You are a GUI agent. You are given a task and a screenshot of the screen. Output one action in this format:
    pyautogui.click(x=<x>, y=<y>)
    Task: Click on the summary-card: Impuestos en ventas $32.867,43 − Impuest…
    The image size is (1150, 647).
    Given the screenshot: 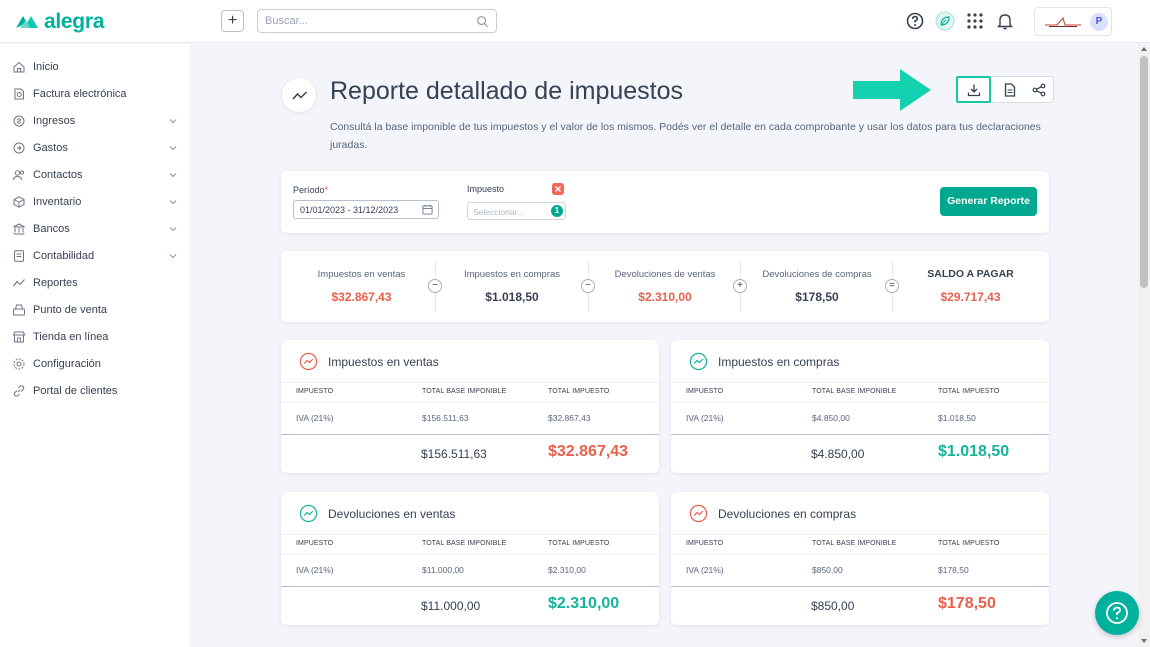 What is the action you would take?
    pyautogui.click(x=665, y=286)
    